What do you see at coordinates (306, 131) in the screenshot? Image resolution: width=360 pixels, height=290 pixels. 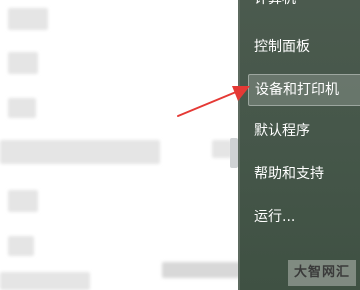 I see `menu-item-default-programs: 默认程序` at bounding box center [306, 131].